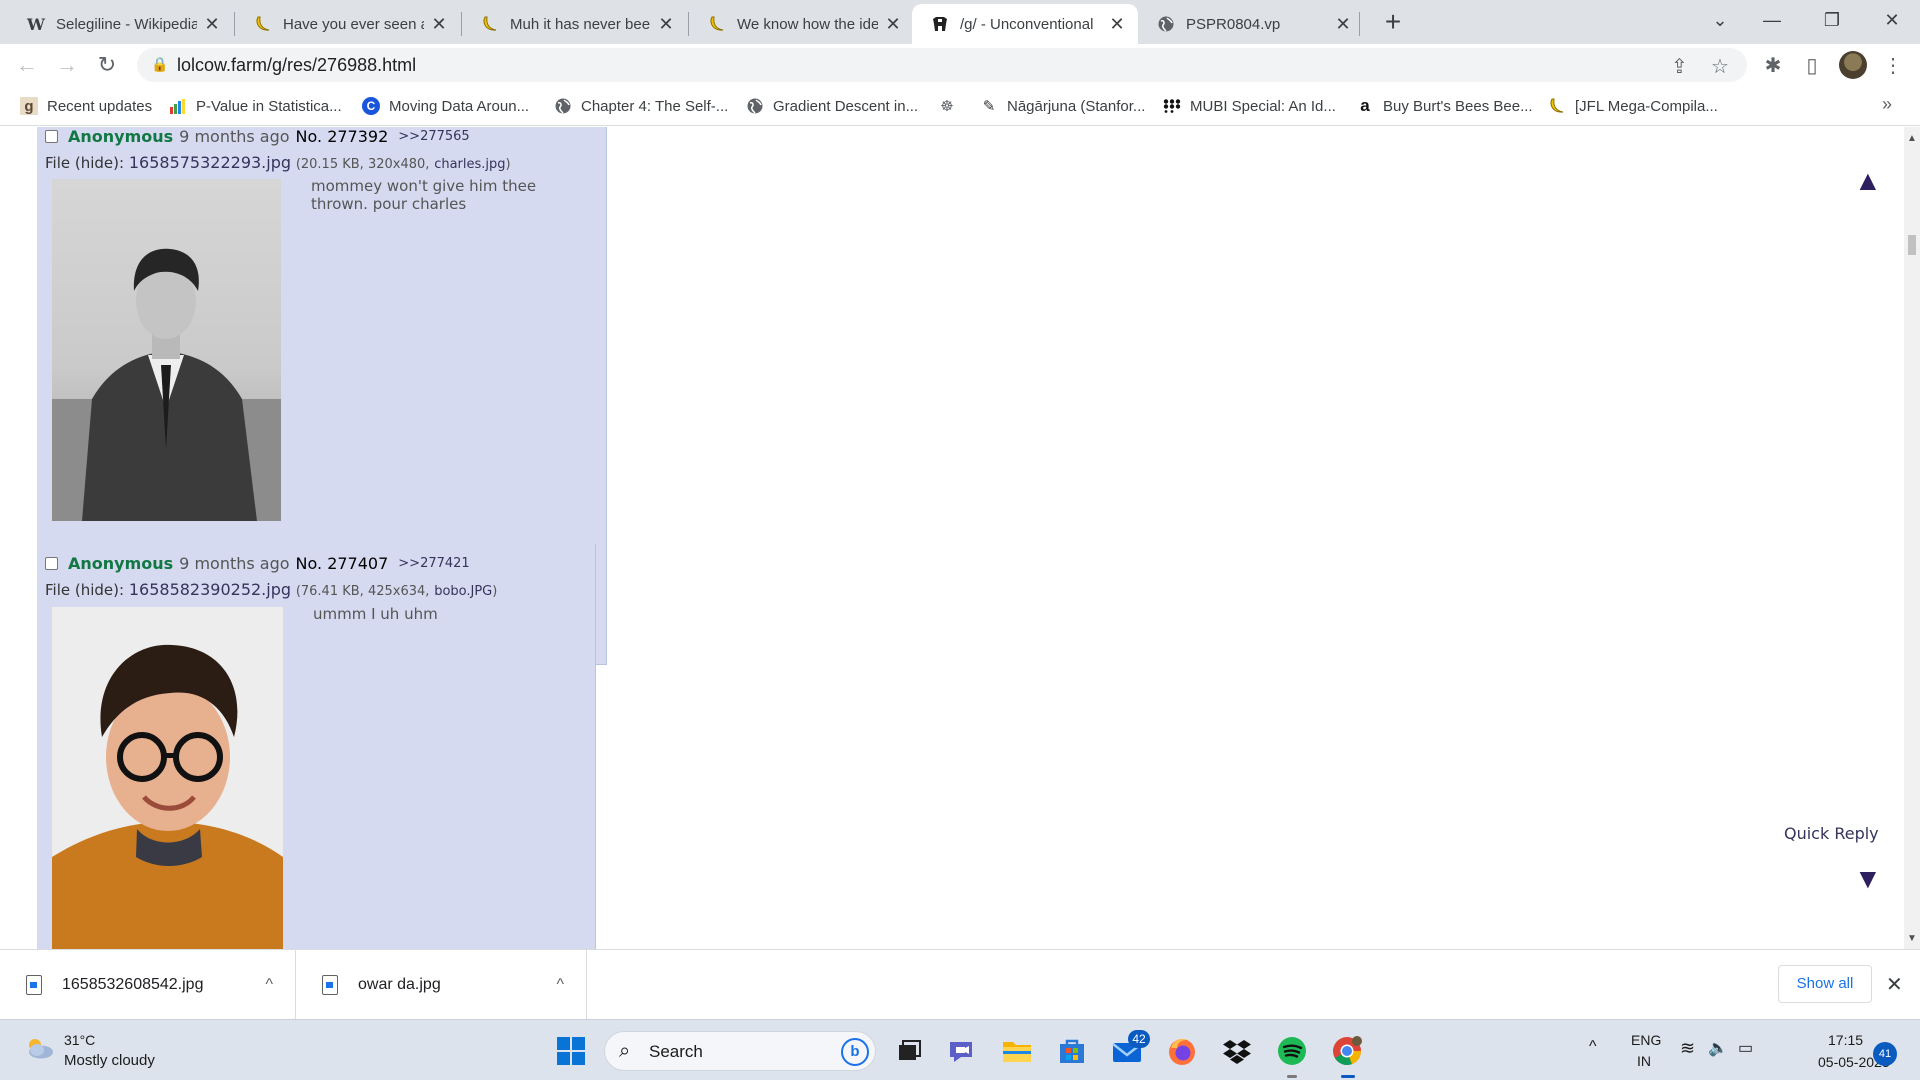  Describe the element at coordinates (1072, 1051) in the screenshot. I see `microsoft-store-icon` at that location.